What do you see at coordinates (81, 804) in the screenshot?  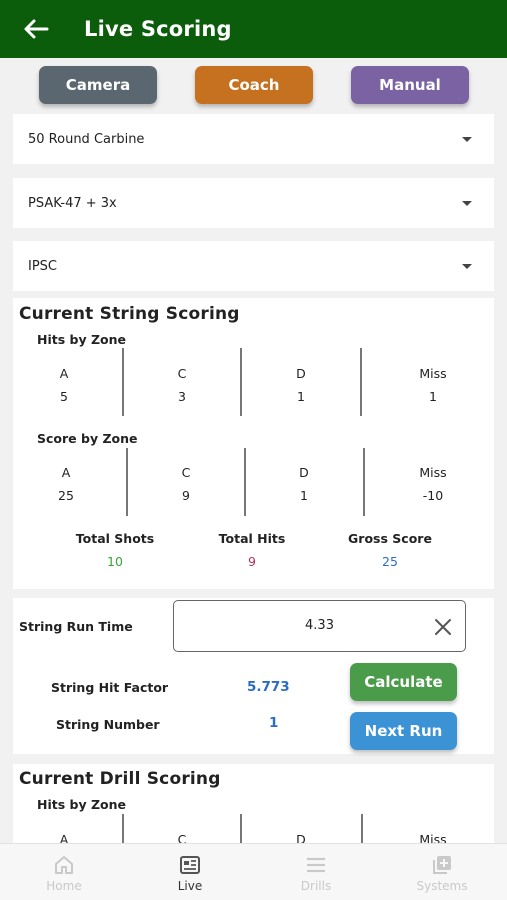 I see `drill-hits-by-zone-title: Hits by Zone` at bounding box center [81, 804].